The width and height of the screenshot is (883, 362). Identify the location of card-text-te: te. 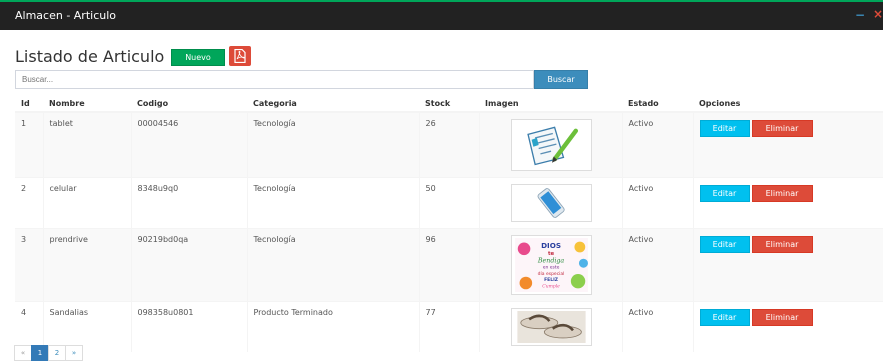
(550, 254).